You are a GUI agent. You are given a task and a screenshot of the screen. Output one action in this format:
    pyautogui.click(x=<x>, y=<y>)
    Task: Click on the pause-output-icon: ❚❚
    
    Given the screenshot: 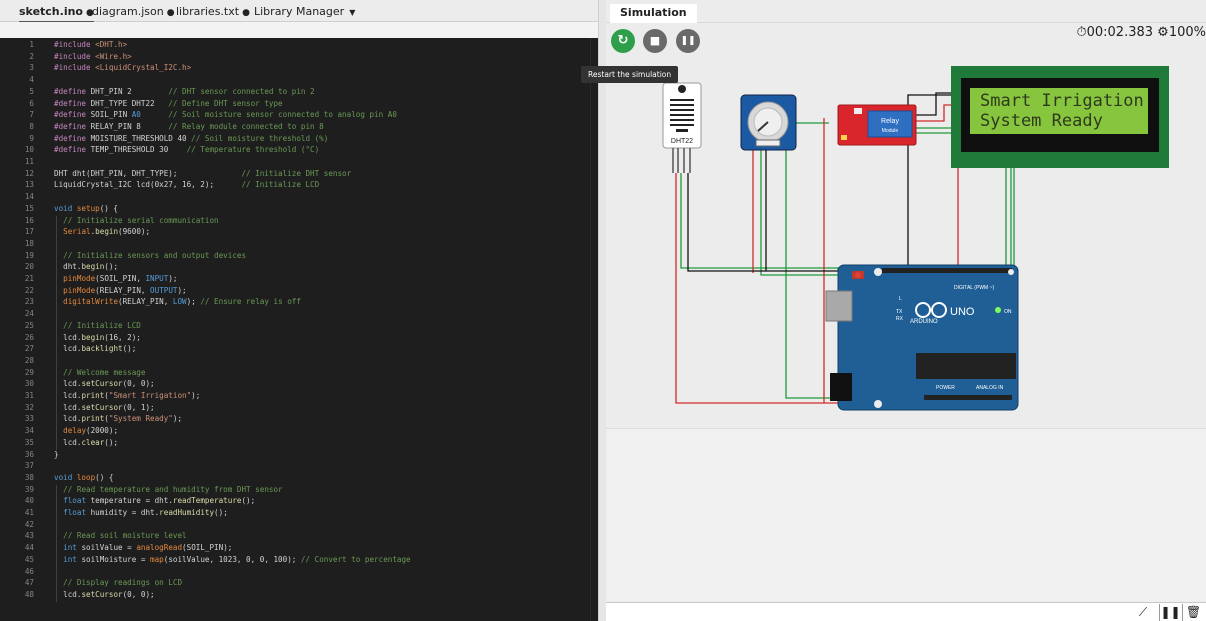 What is the action you would take?
    pyautogui.click(x=1170, y=612)
    